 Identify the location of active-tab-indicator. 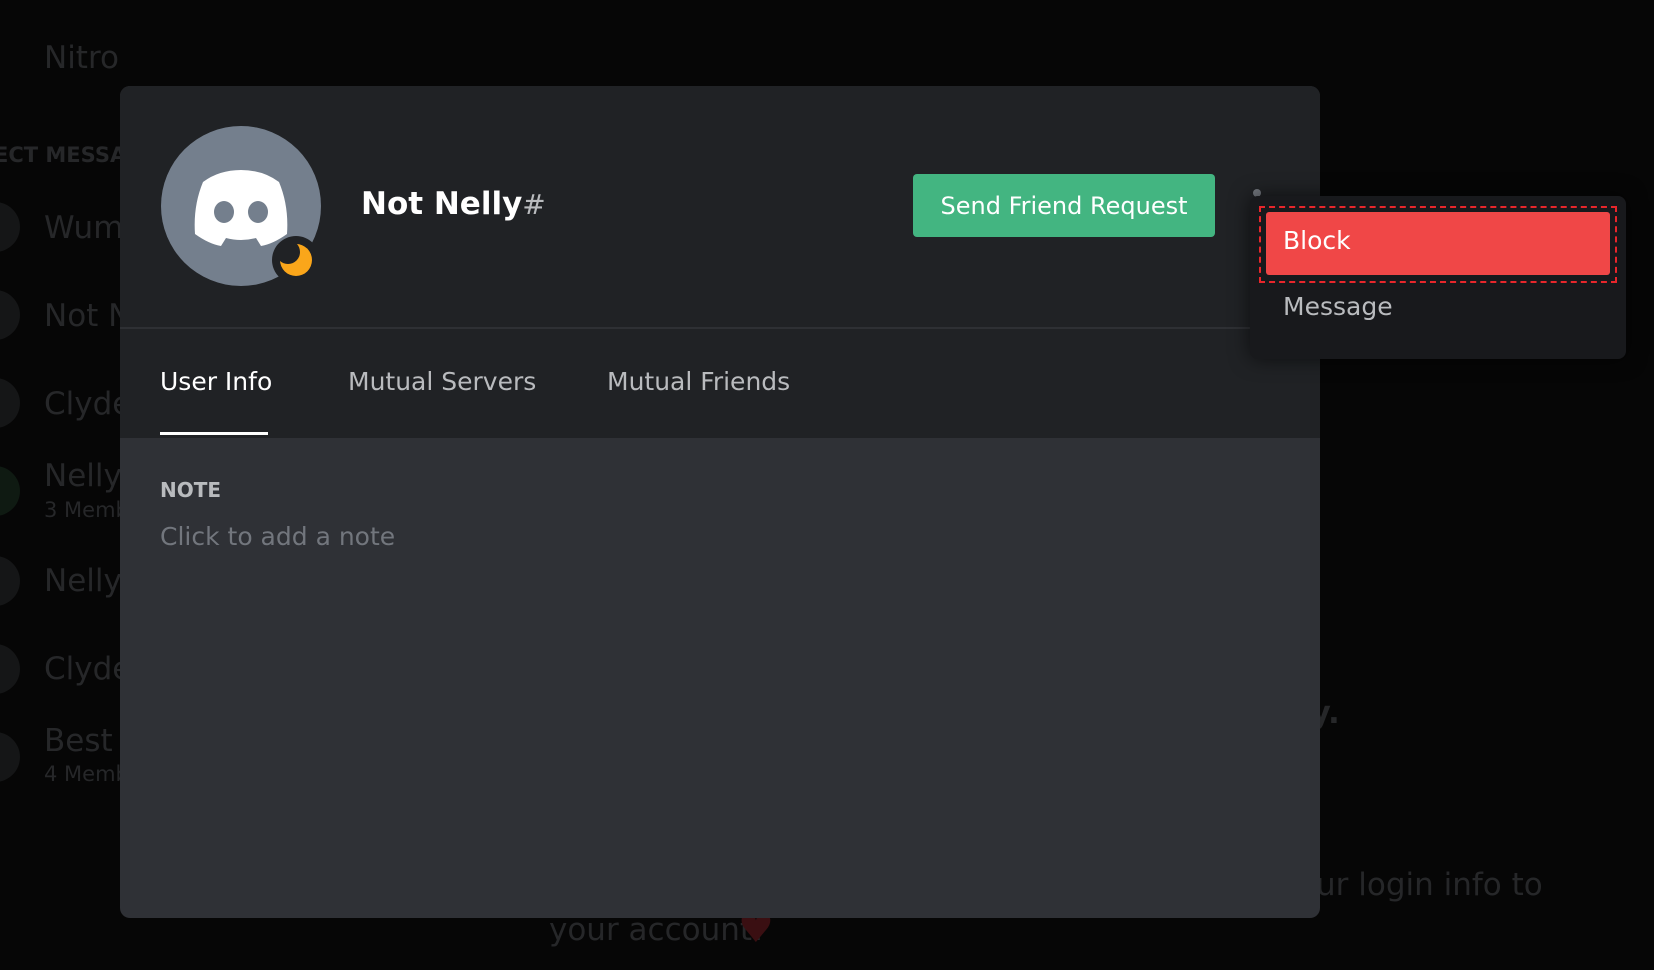
(214, 433).